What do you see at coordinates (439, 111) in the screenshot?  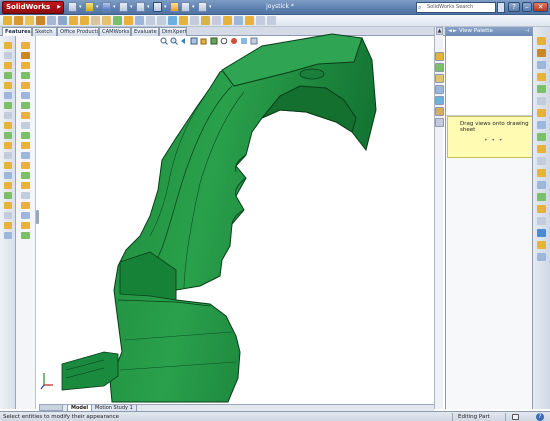 I see `appearances-tab-icon` at bounding box center [439, 111].